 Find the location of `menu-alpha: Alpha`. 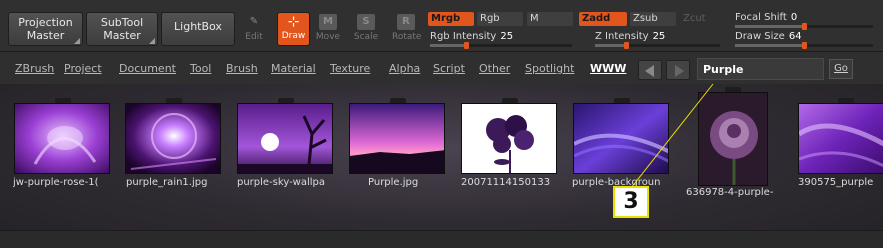

menu-alpha: Alpha is located at coordinates (404, 68).